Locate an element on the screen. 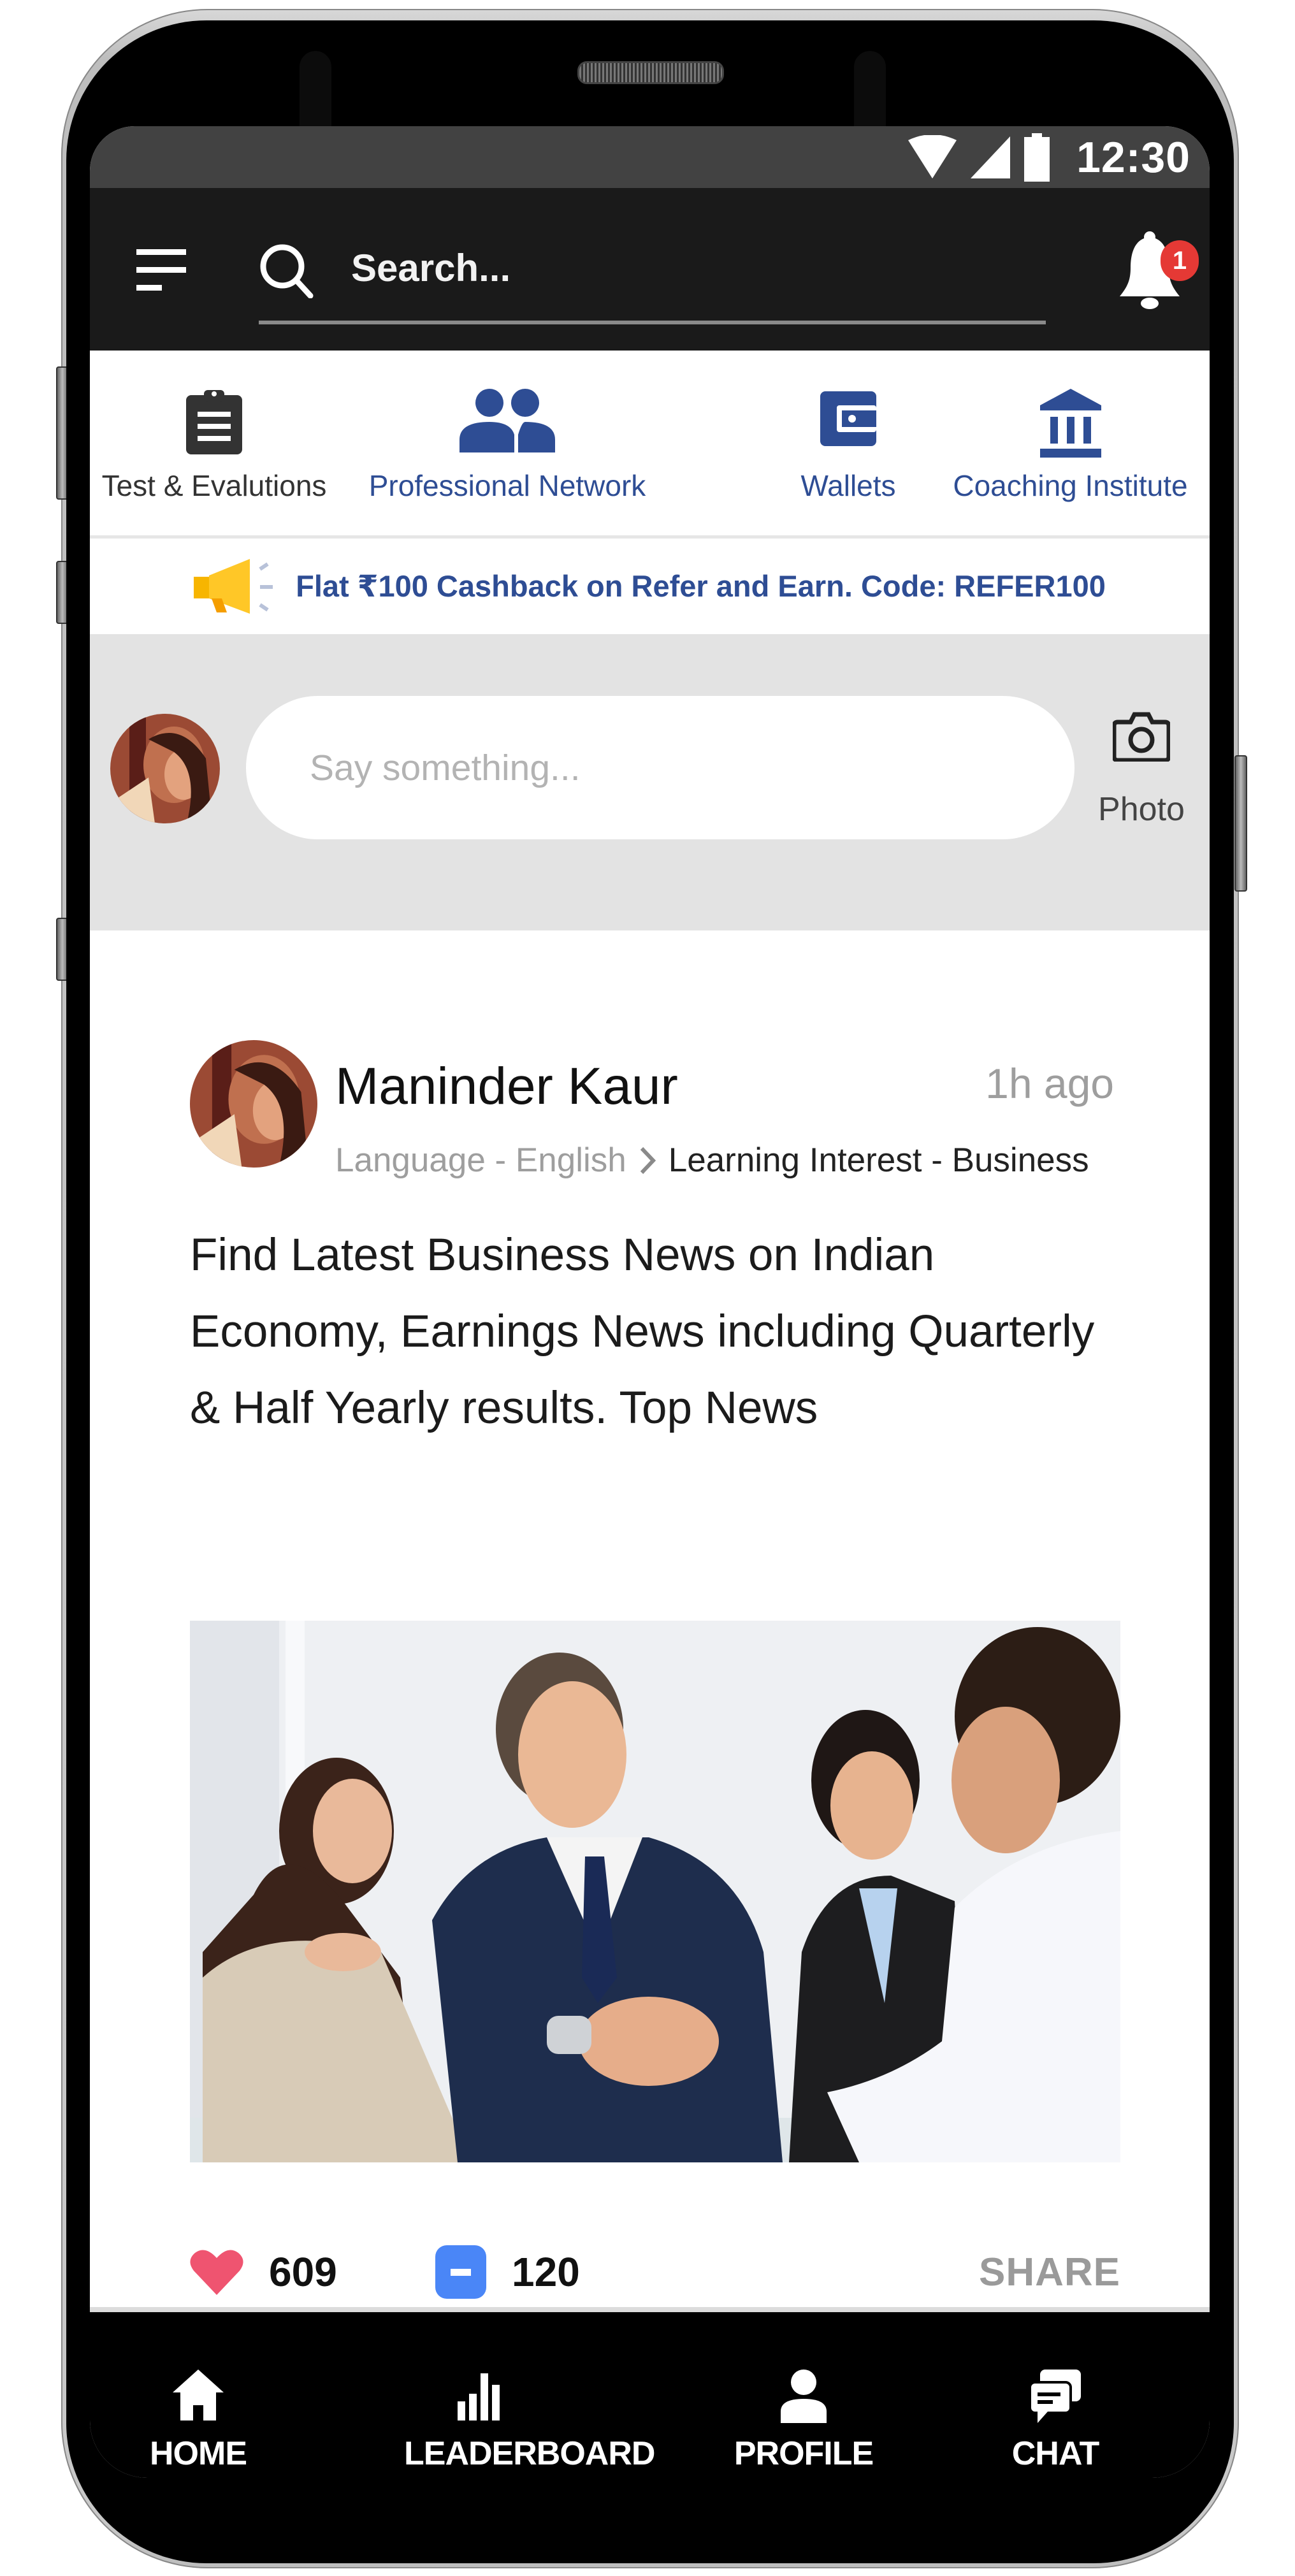 The image size is (1295, 2576). category-label: Professional Network is located at coordinates (507, 485).